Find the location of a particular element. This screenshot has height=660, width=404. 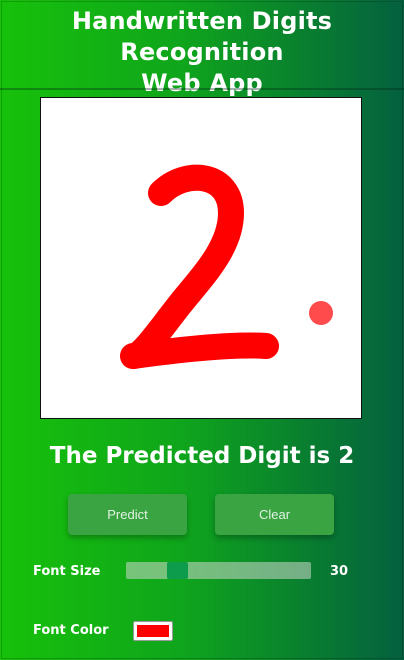

page-title: Handwritten Digits Recognition Web App is located at coordinates (202, 52).